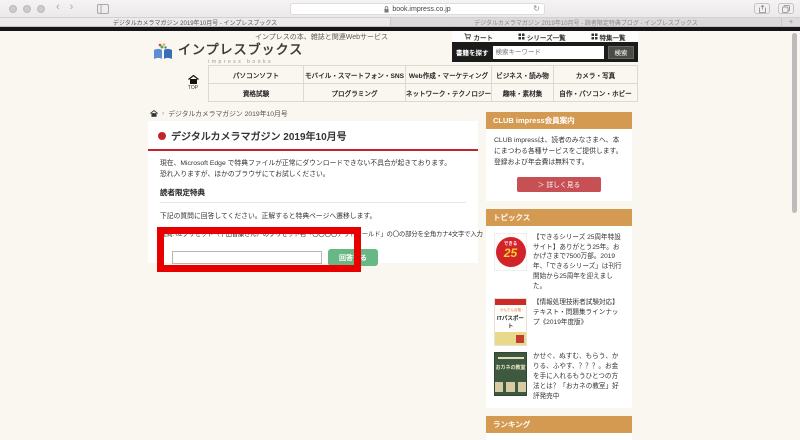  I want to click on red-dot-icon, so click(162, 135).